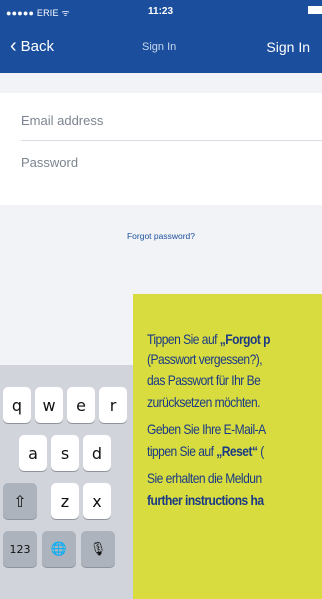  What do you see at coordinates (237, 451) in the screenshot?
I see `callout-bold: „Reset“` at bounding box center [237, 451].